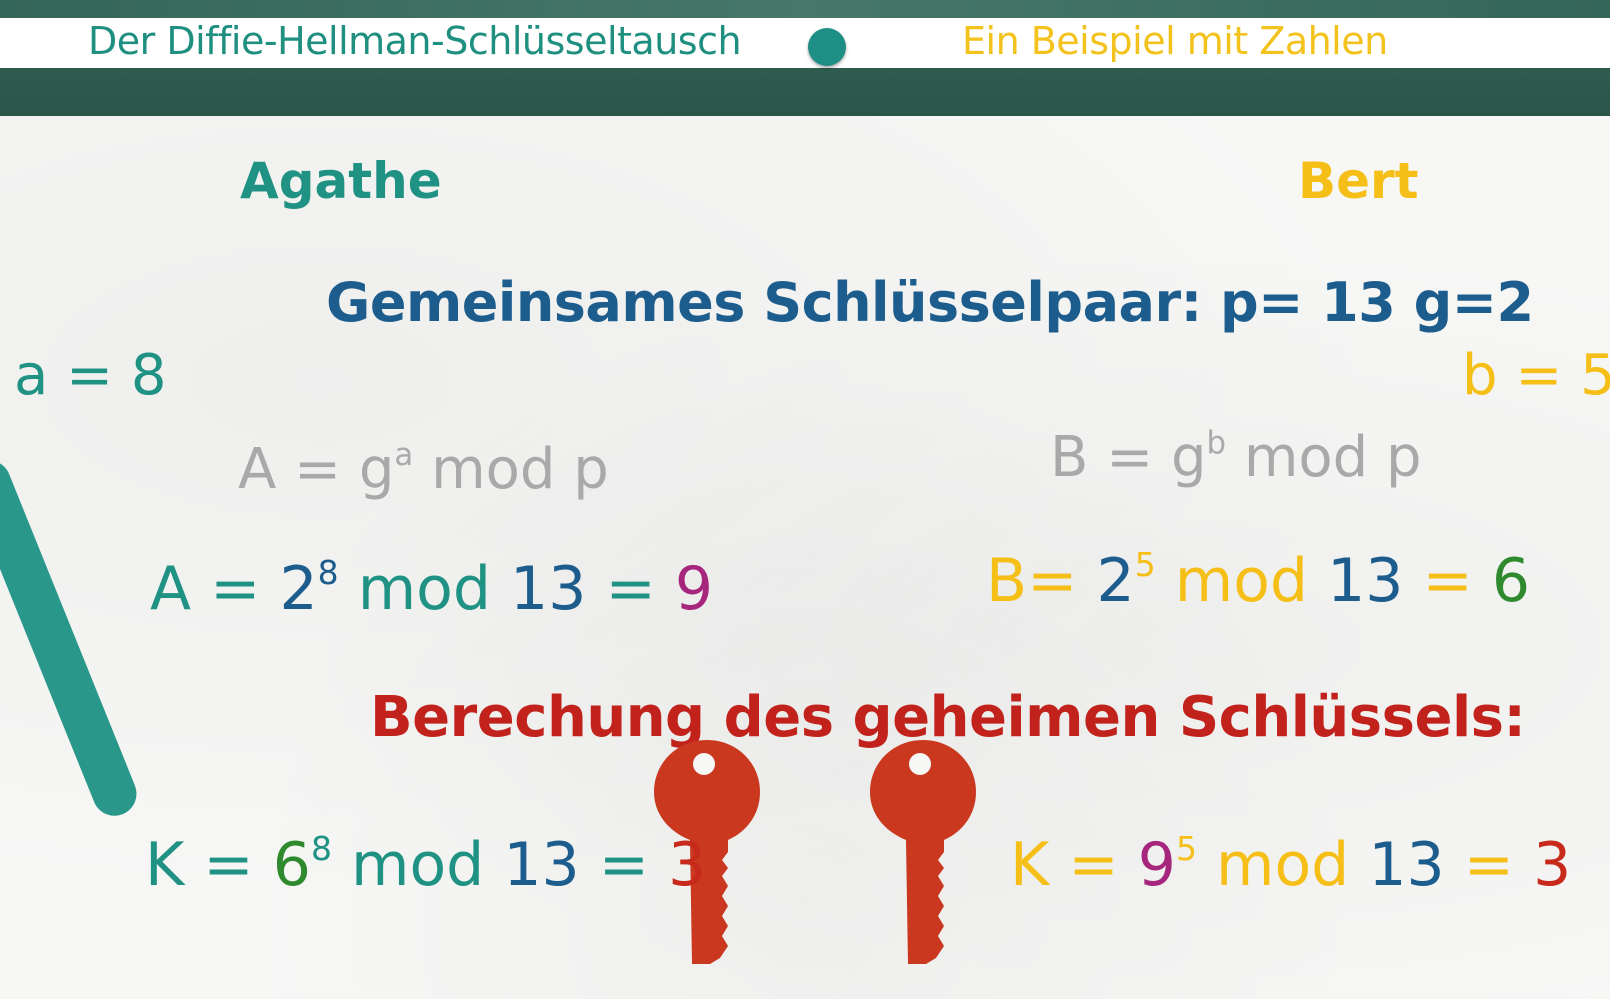 Image resolution: width=1610 pixels, height=999 pixels. What do you see at coordinates (321, 848) in the screenshot?
I see `key-a-exp: 8` at bounding box center [321, 848].